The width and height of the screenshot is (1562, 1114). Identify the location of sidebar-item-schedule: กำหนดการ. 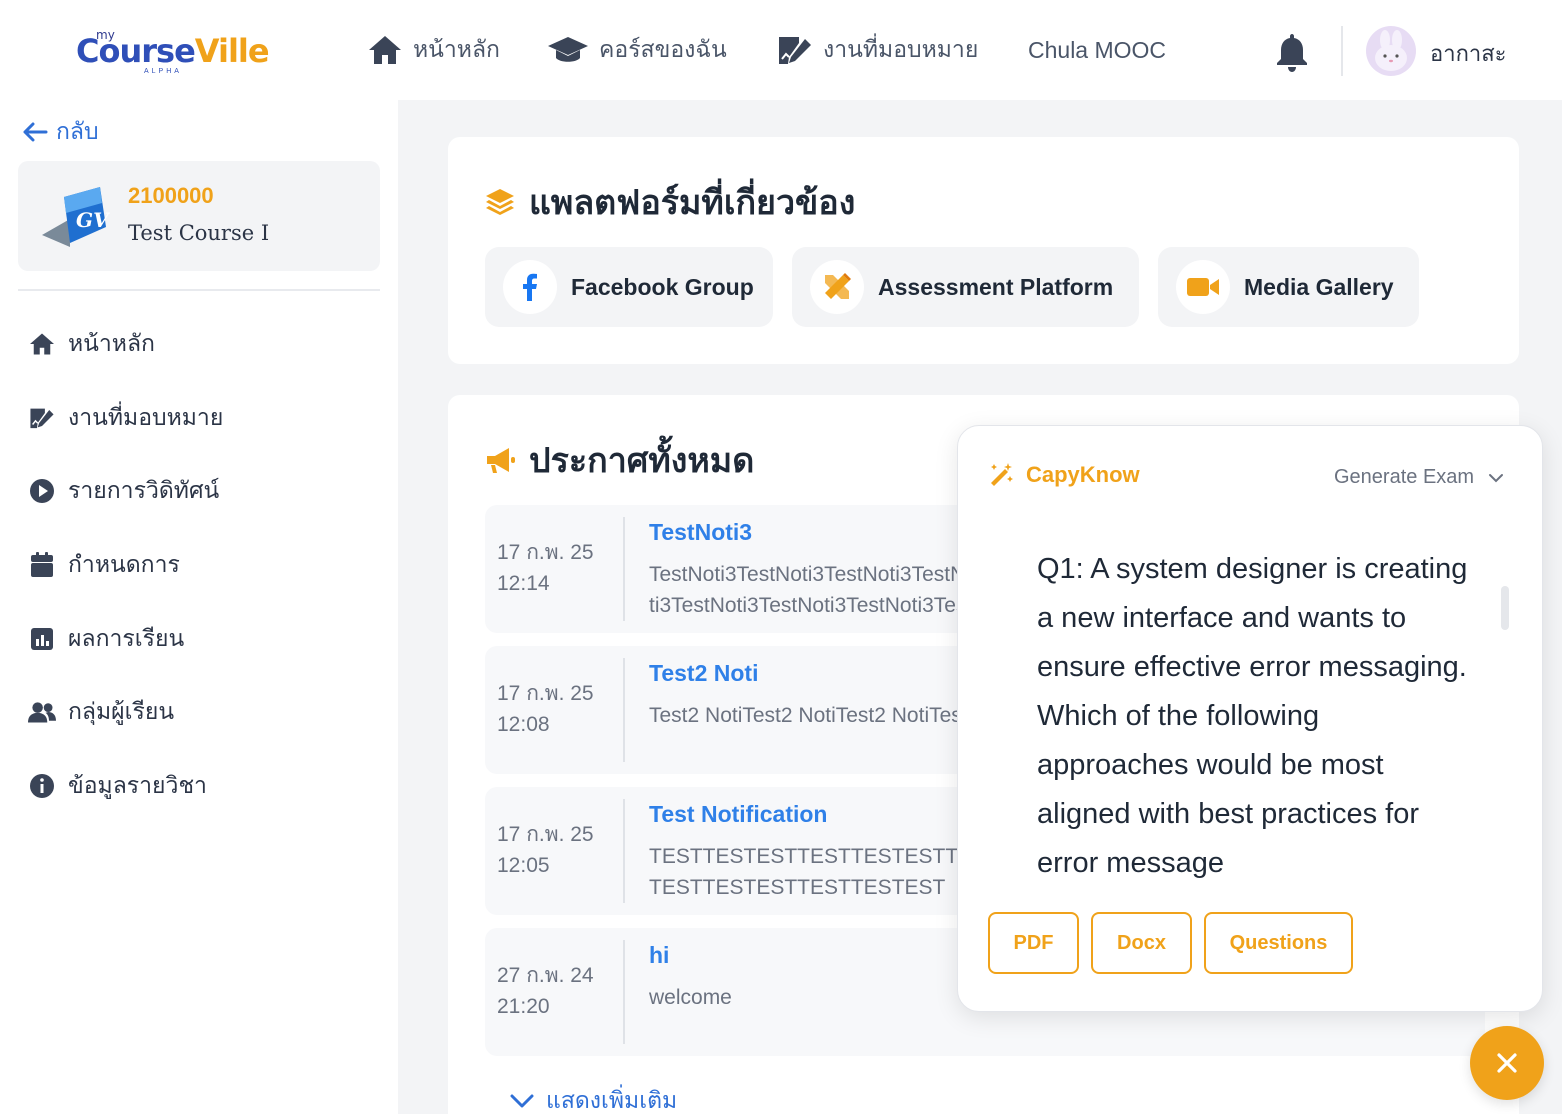
(104, 565).